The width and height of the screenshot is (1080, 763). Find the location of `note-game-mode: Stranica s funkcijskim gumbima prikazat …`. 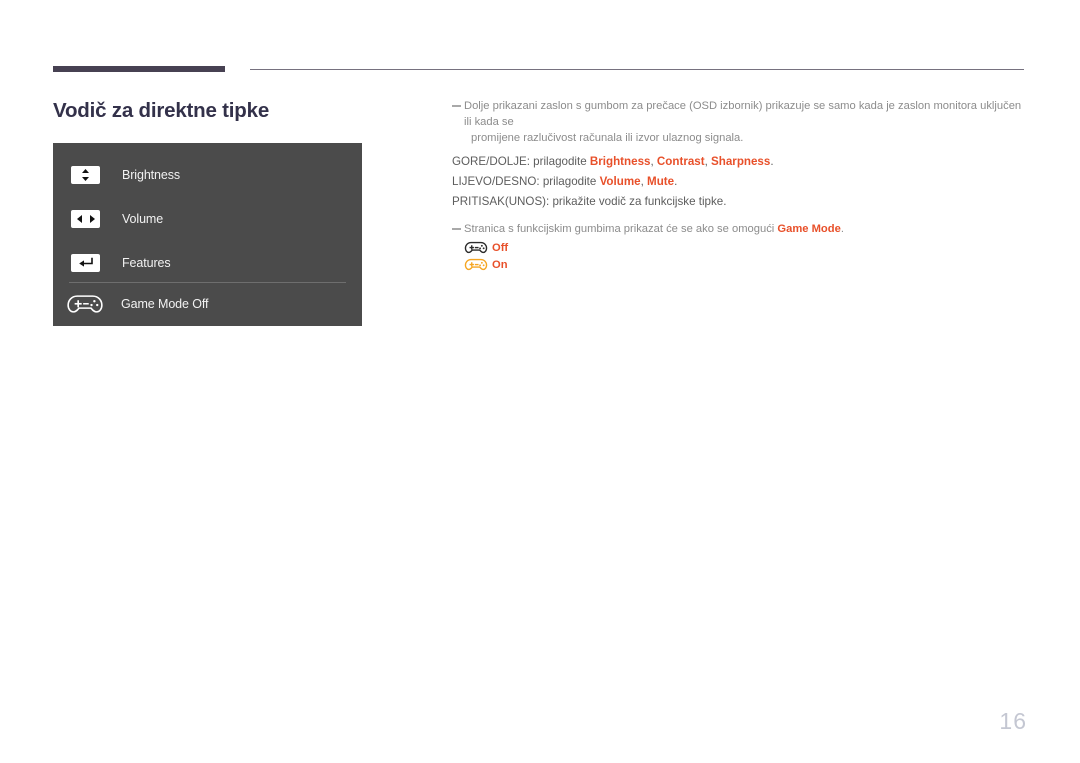

note-game-mode: Stranica s funkcijskim gumbima prikazat … is located at coordinates (741, 229).